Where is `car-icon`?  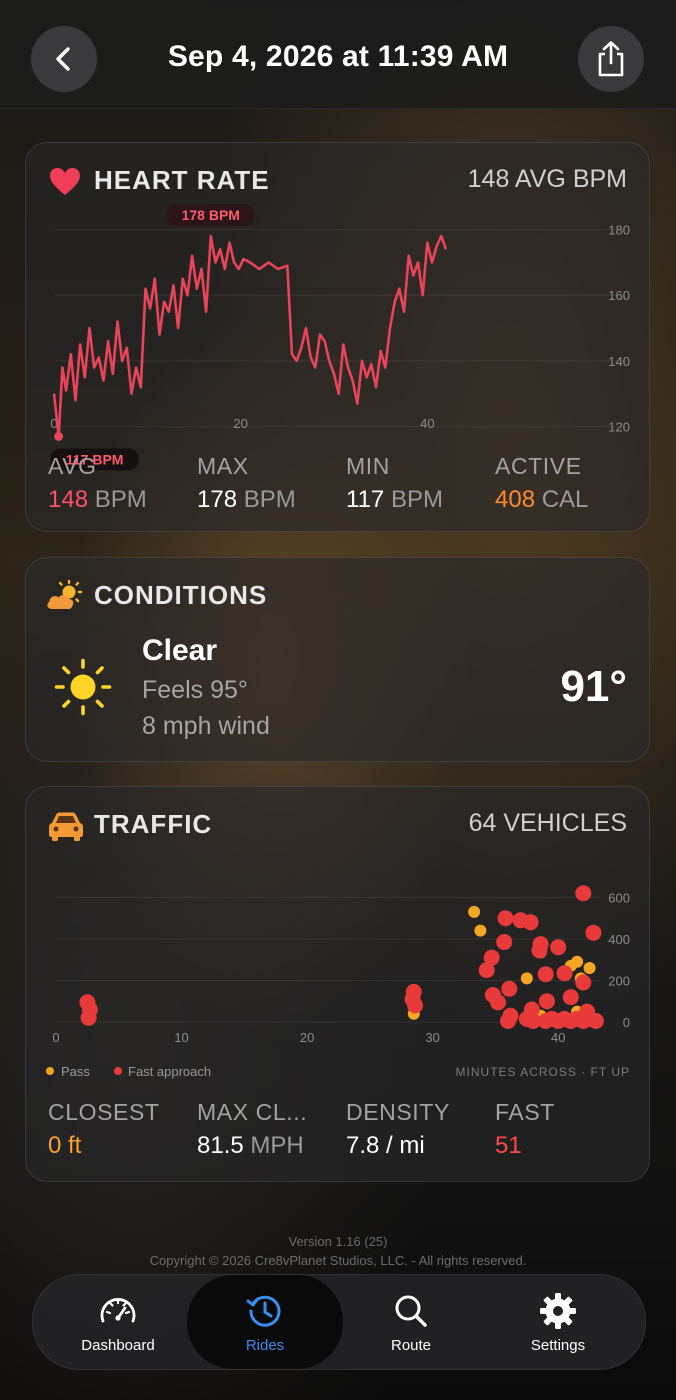 car-icon is located at coordinates (66, 826).